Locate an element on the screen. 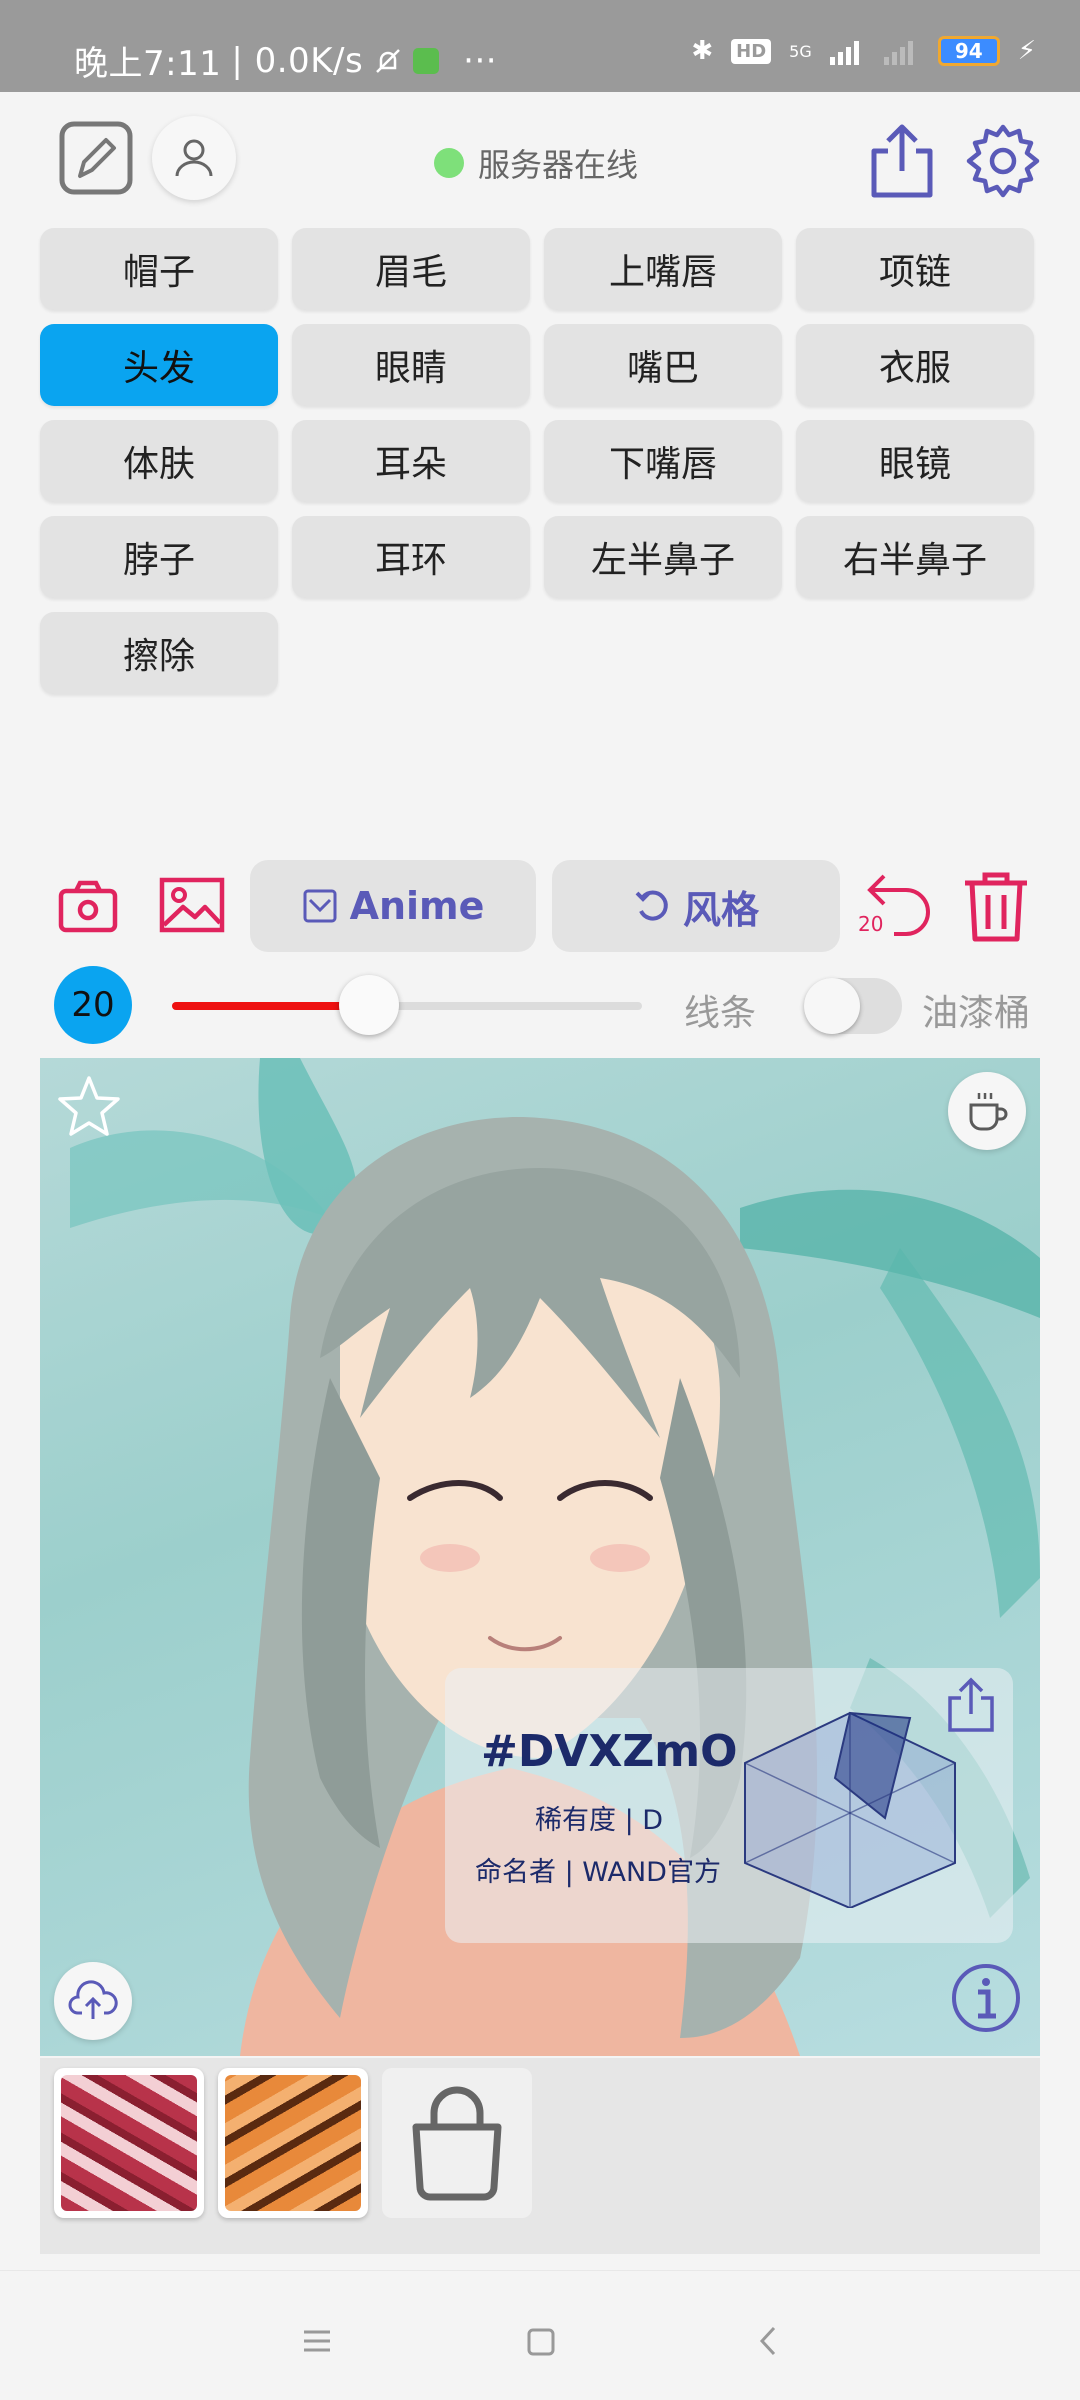  part-button: 头发 is located at coordinates (159, 365).